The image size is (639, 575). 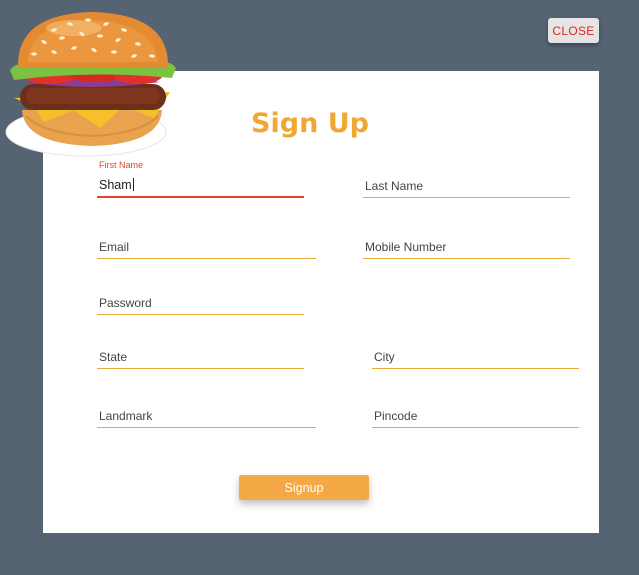 I want to click on pincode-label: Pincode, so click(x=396, y=416).